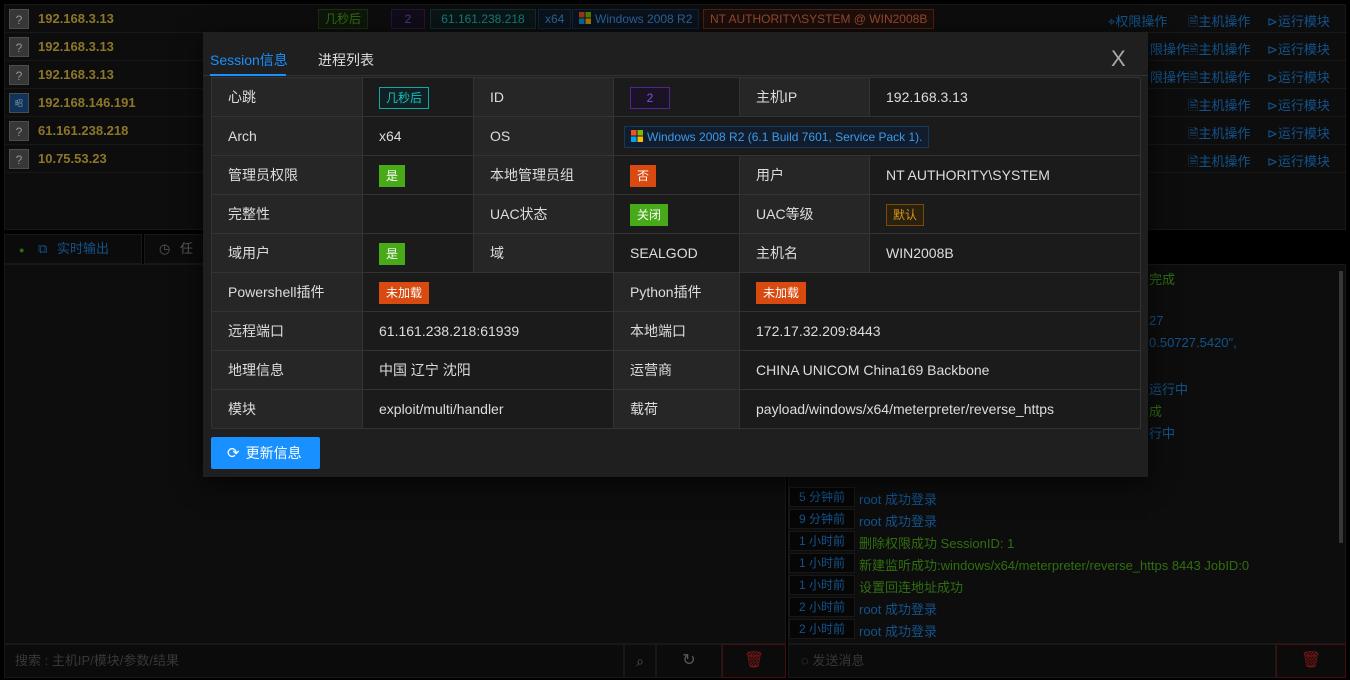  What do you see at coordinates (287, 253) in the screenshot?
I see `domain-user-label: 域用户` at bounding box center [287, 253].